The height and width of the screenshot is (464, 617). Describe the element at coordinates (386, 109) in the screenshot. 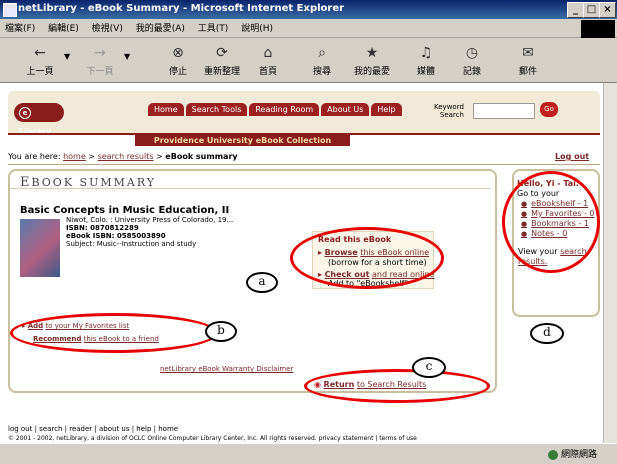

I see `nav-help: Help` at that location.